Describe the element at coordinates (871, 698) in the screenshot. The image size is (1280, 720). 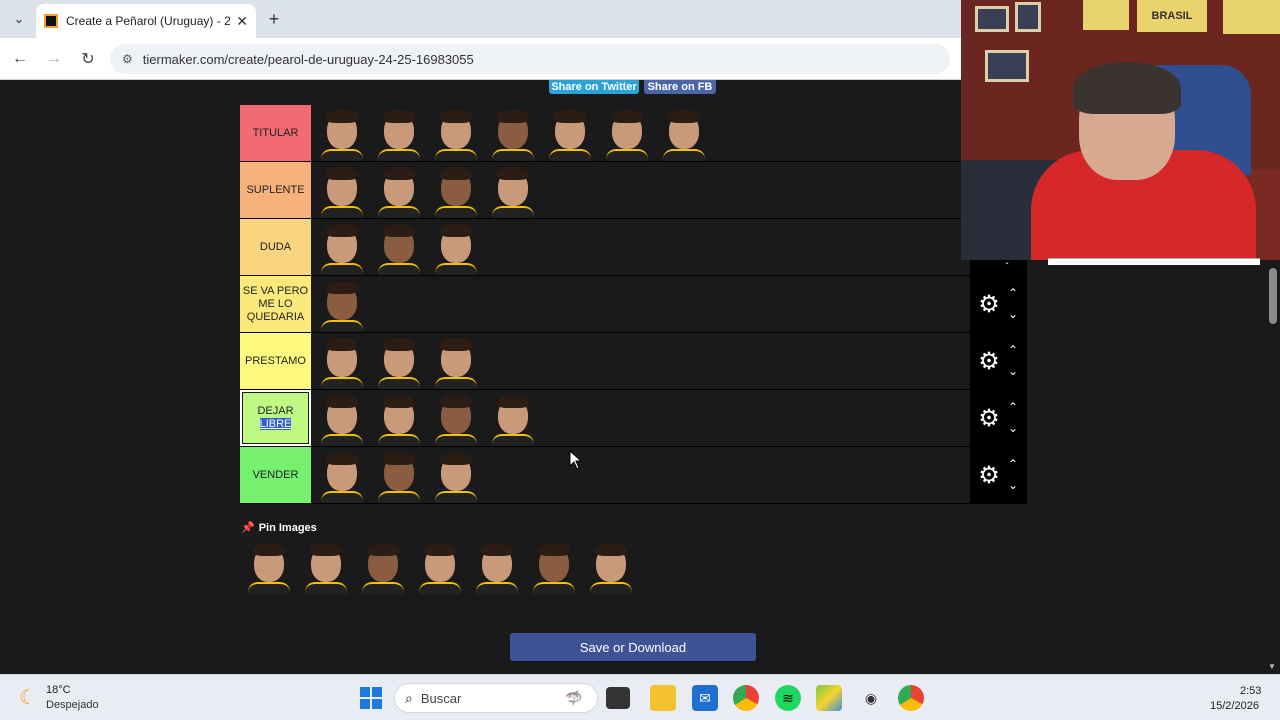
I see `media-app-icon: ◉` at that location.